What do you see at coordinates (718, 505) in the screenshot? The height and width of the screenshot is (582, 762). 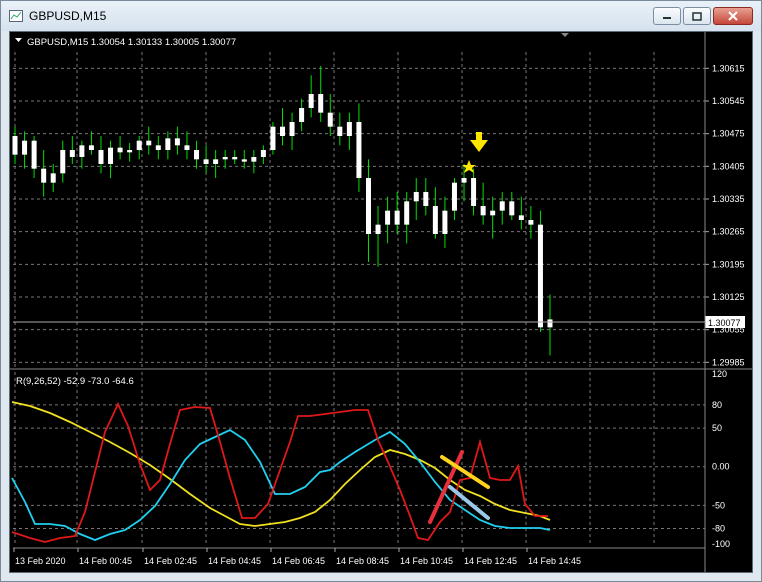 I see `indicator-level-label: -50` at bounding box center [718, 505].